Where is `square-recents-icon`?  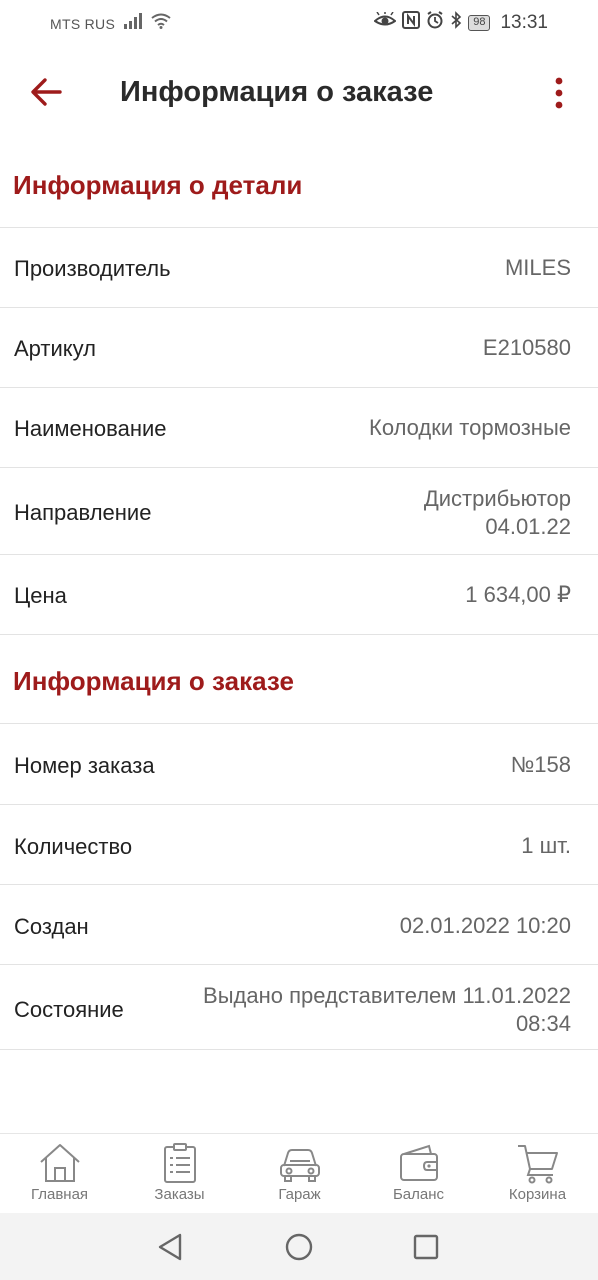
square-recents-icon is located at coordinates (426, 1247).